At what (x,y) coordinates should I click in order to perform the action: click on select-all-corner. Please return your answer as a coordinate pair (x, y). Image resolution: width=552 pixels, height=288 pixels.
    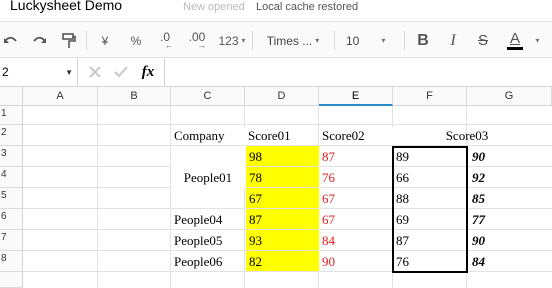
    Looking at the image, I should click on (11, 96).